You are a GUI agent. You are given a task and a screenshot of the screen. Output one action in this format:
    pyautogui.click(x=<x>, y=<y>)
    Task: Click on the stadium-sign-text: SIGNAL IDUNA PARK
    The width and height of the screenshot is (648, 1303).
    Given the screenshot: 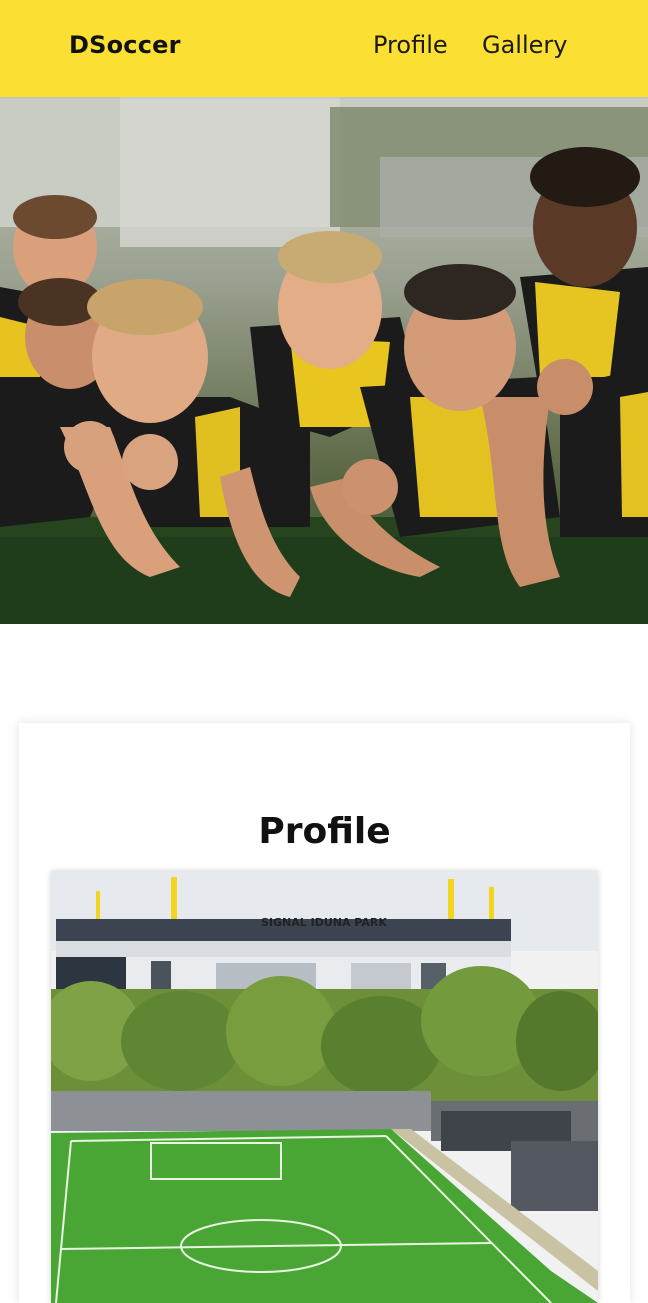 What is the action you would take?
    pyautogui.click(x=324, y=922)
    